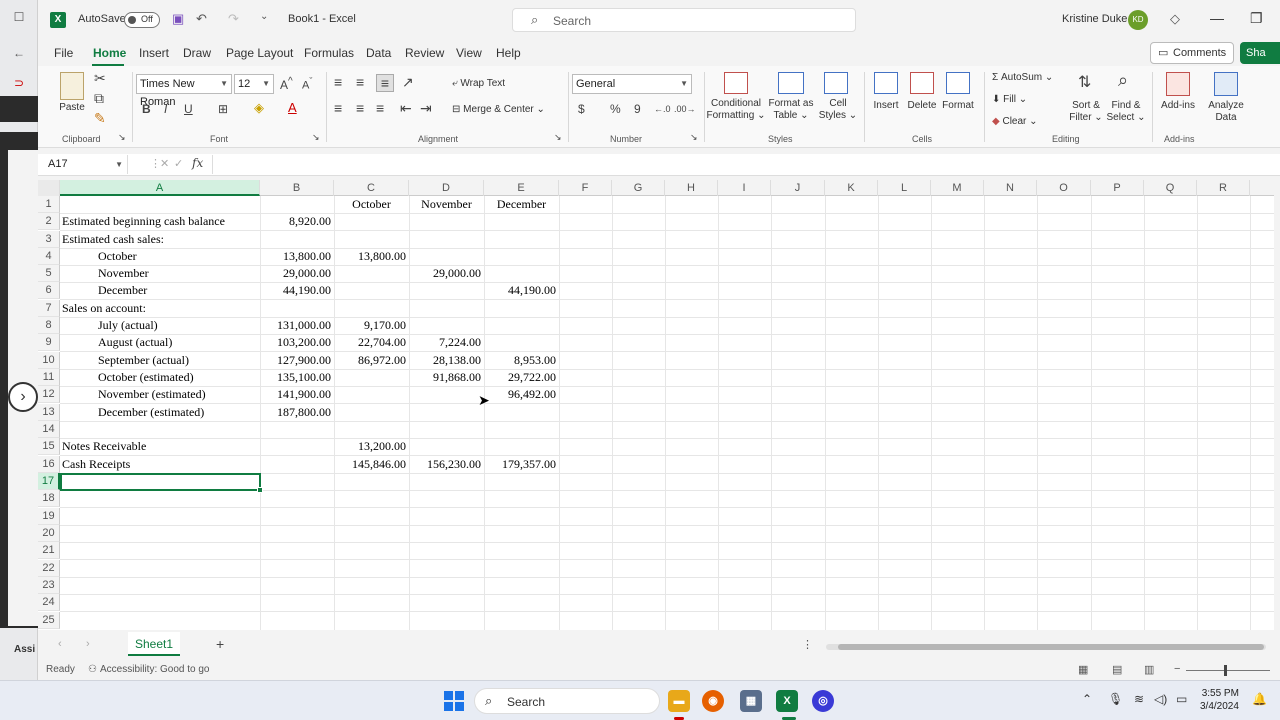 The image size is (1280, 720). What do you see at coordinates (49, 290) in the screenshot?
I see `row-header: 6` at bounding box center [49, 290].